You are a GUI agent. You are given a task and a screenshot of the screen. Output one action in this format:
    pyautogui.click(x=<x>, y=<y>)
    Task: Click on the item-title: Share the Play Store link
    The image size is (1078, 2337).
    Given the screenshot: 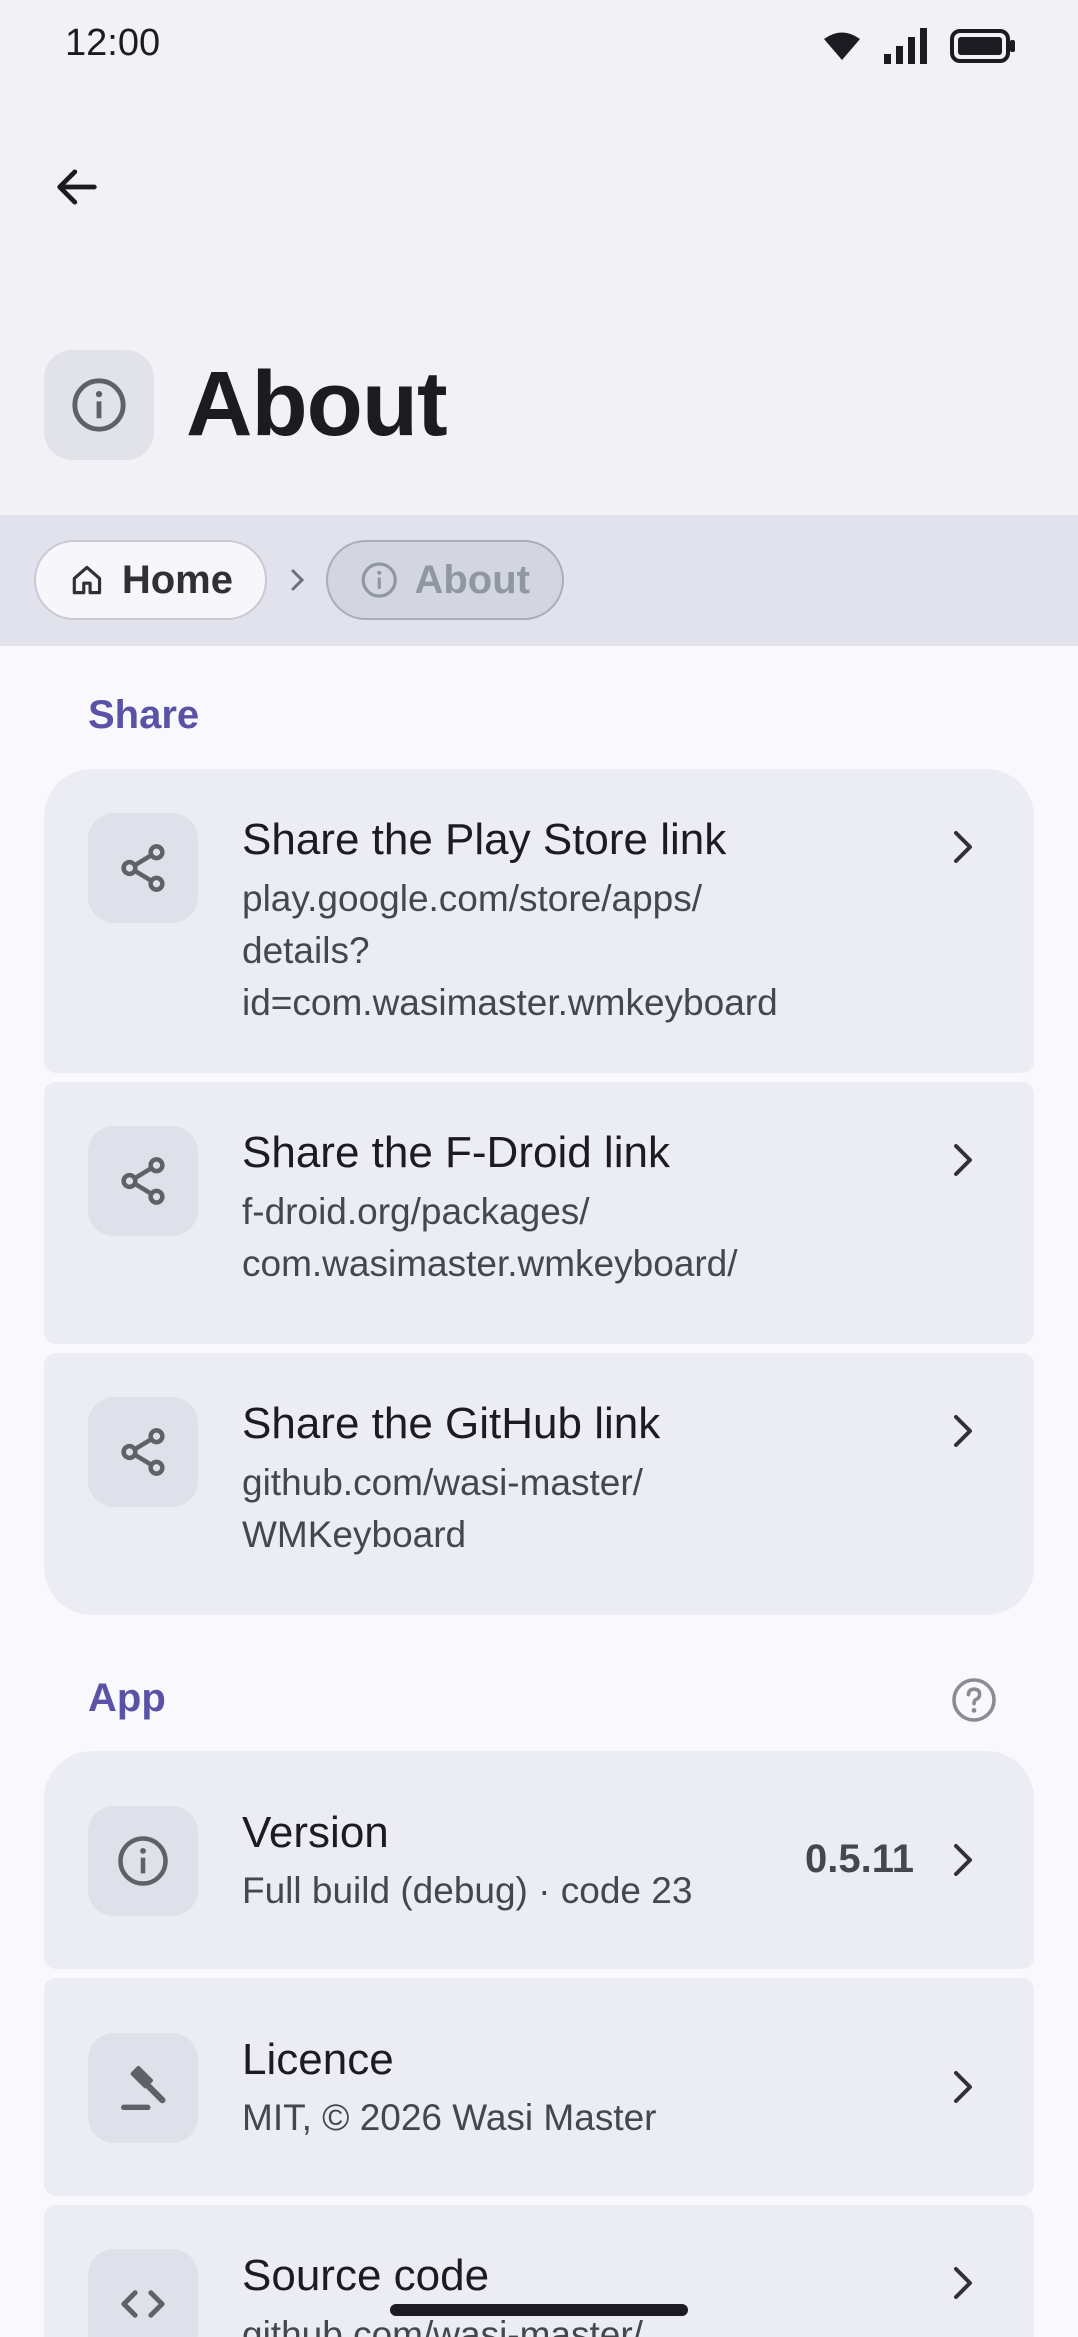 What is the action you would take?
    pyautogui.click(x=484, y=839)
    